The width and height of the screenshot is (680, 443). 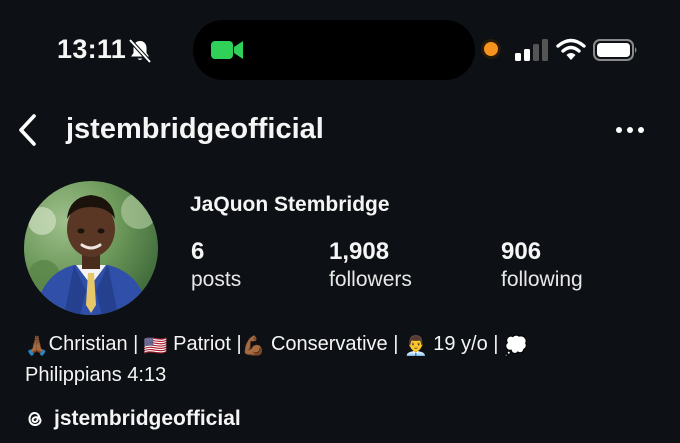 What do you see at coordinates (415, 346) in the screenshot?
I see `office-worker-icon: 👨‍💼` at bounding box center [415, 346].